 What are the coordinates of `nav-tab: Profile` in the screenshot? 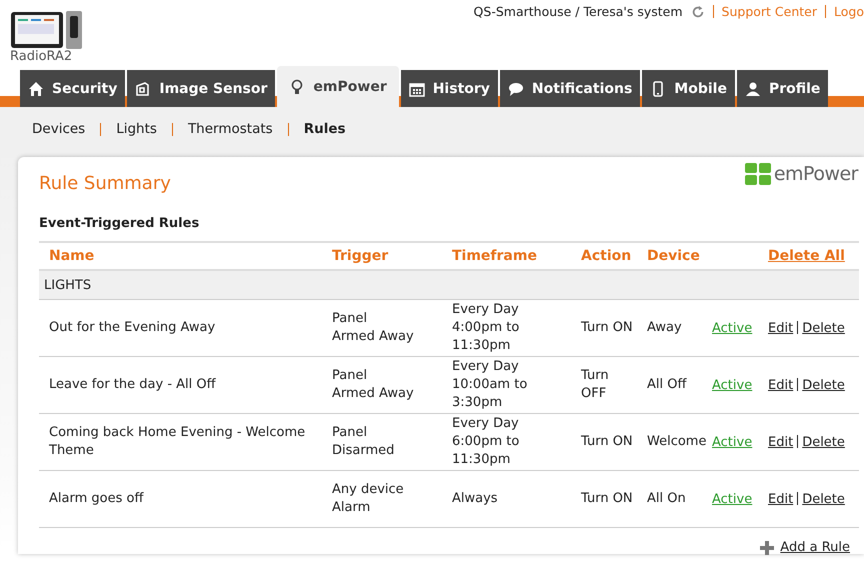 It's located at (782, 88).